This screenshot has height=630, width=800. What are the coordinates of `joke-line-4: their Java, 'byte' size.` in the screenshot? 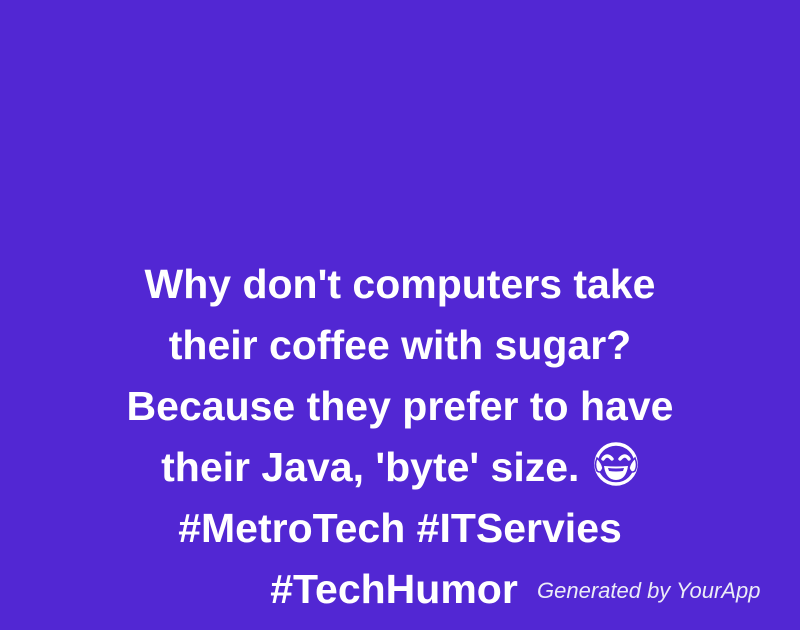 It's located at (370, 467).